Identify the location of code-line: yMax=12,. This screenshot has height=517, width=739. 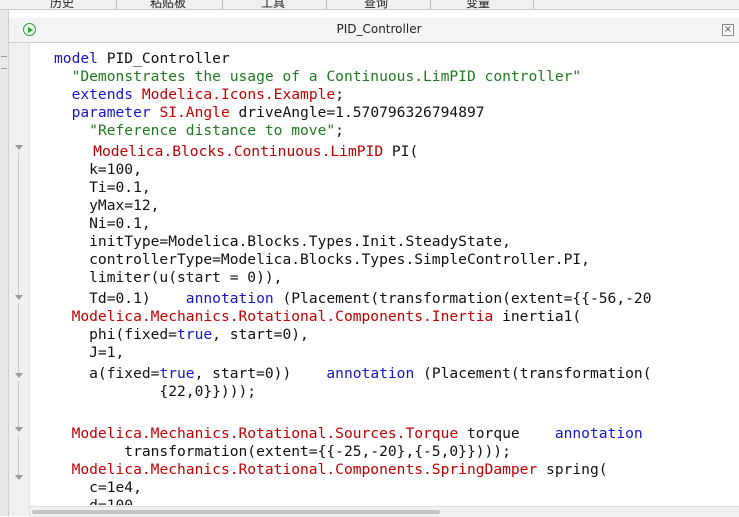
(106, 206).